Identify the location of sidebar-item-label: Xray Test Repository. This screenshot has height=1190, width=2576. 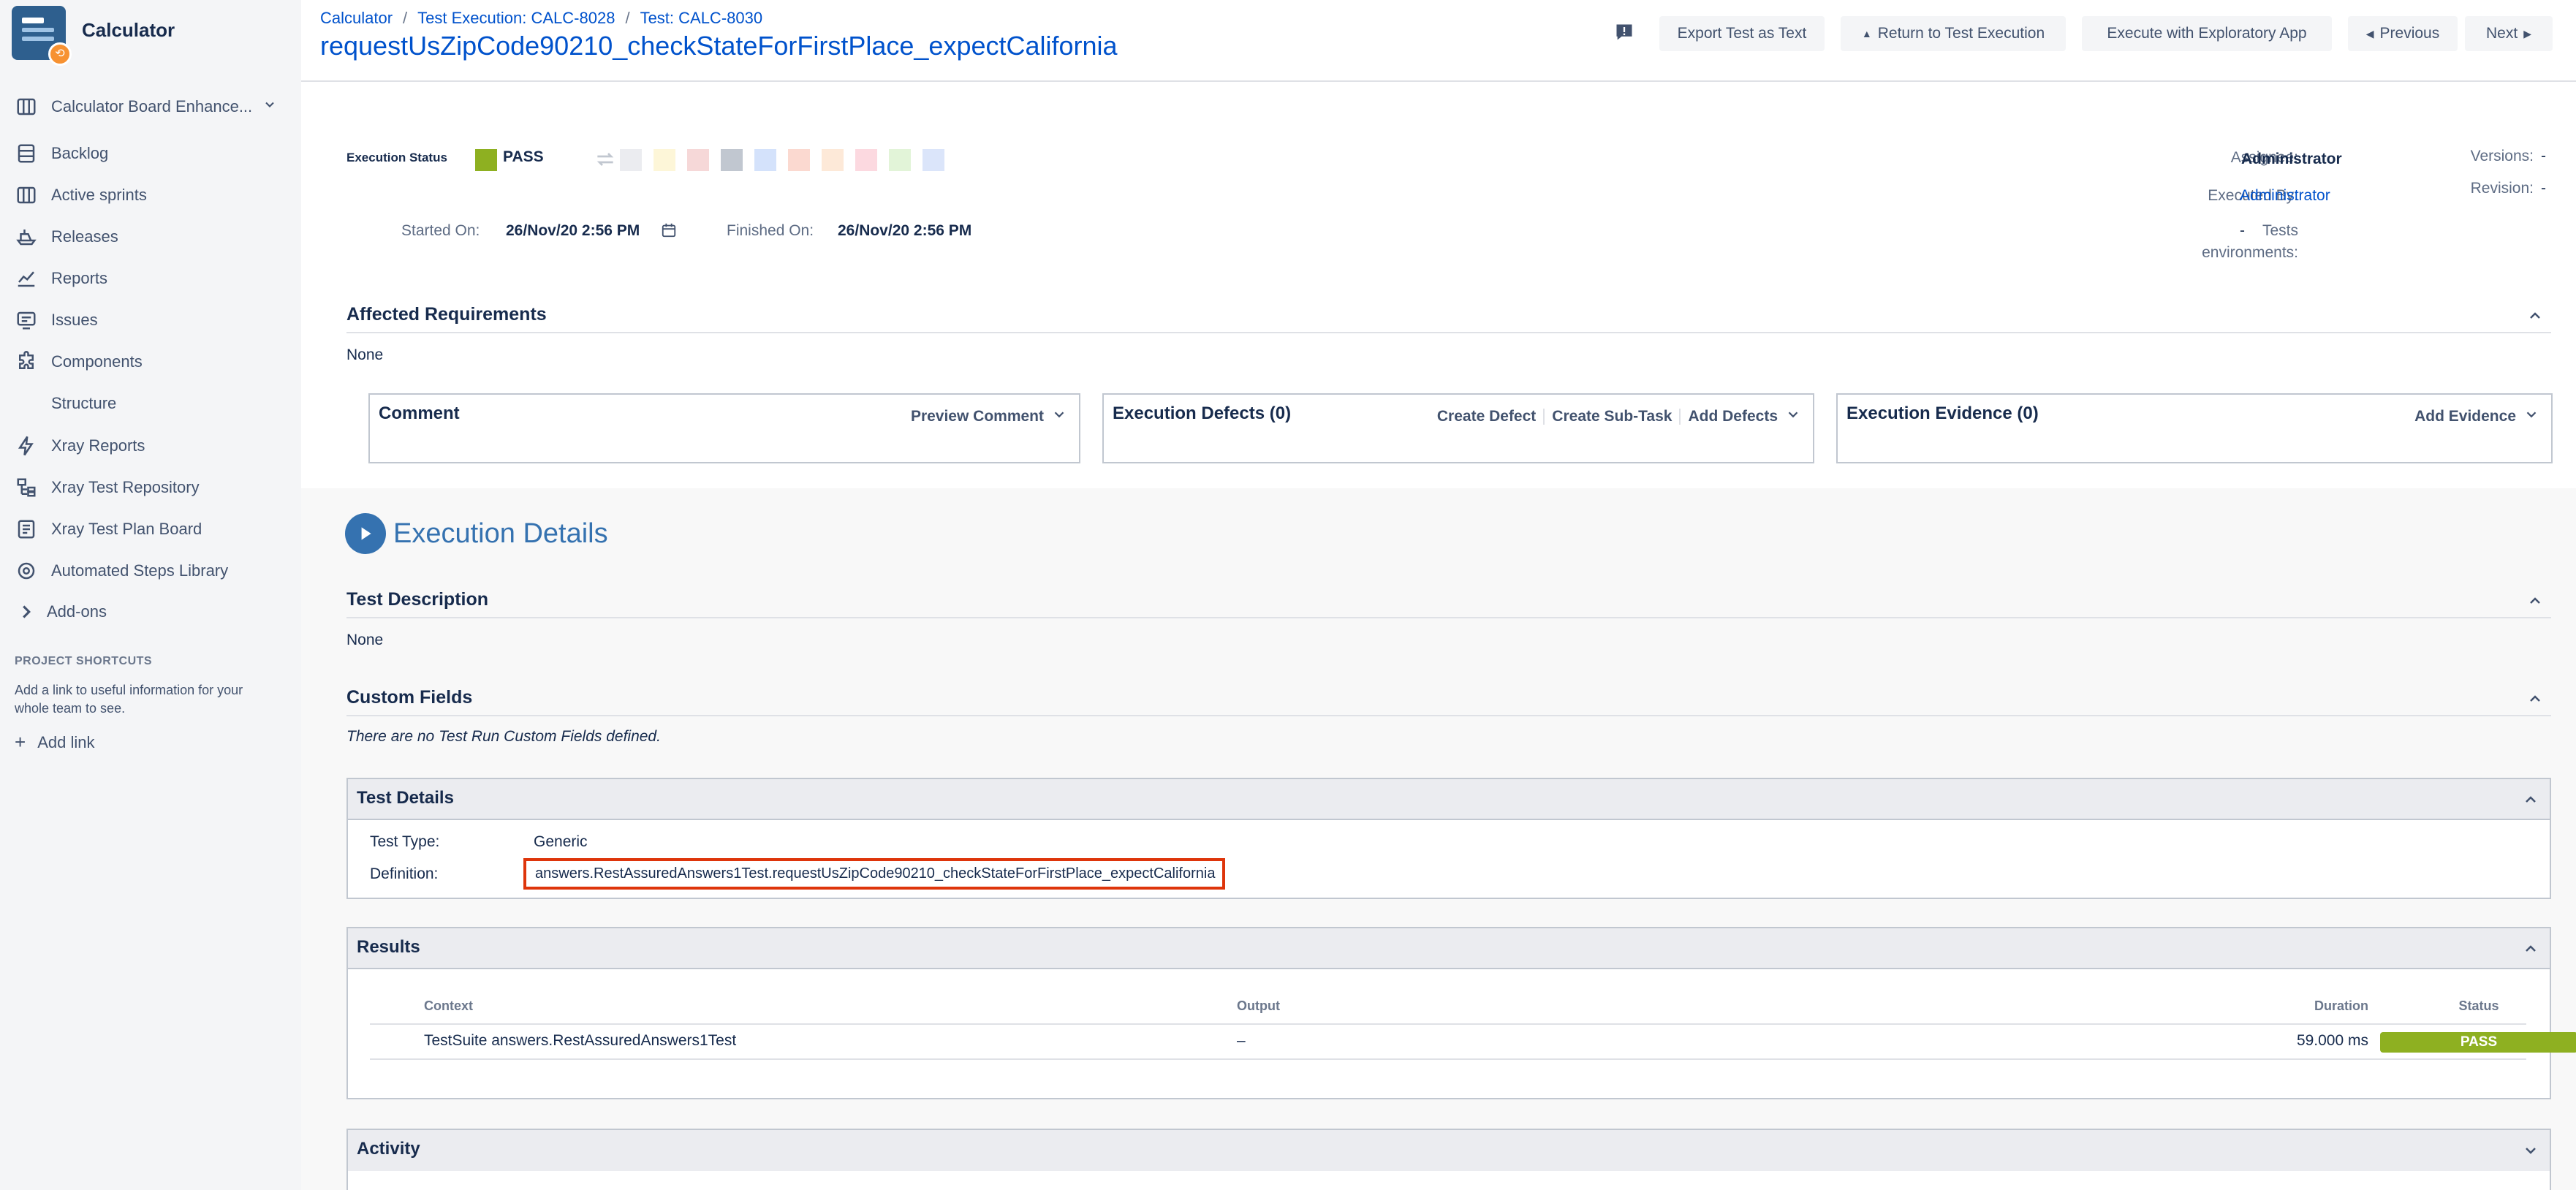
(125, 487).